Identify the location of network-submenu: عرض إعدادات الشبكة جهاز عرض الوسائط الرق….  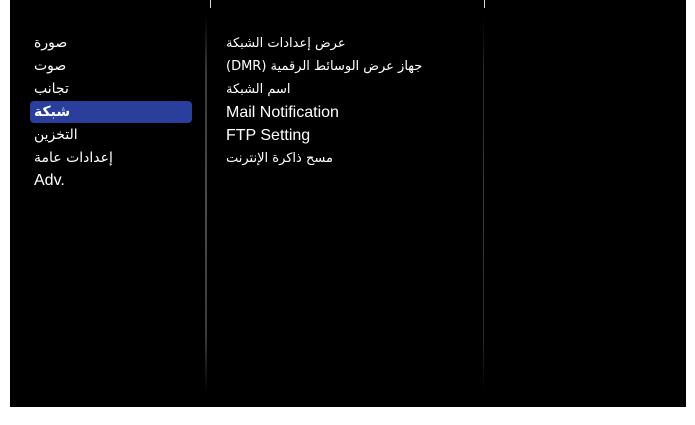
(356, 101).